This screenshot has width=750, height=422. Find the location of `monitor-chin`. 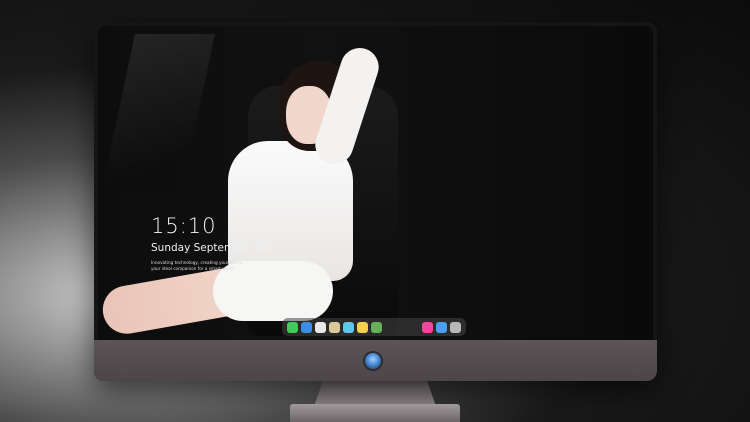

monitor-chin is located at coordinates (375, 360).